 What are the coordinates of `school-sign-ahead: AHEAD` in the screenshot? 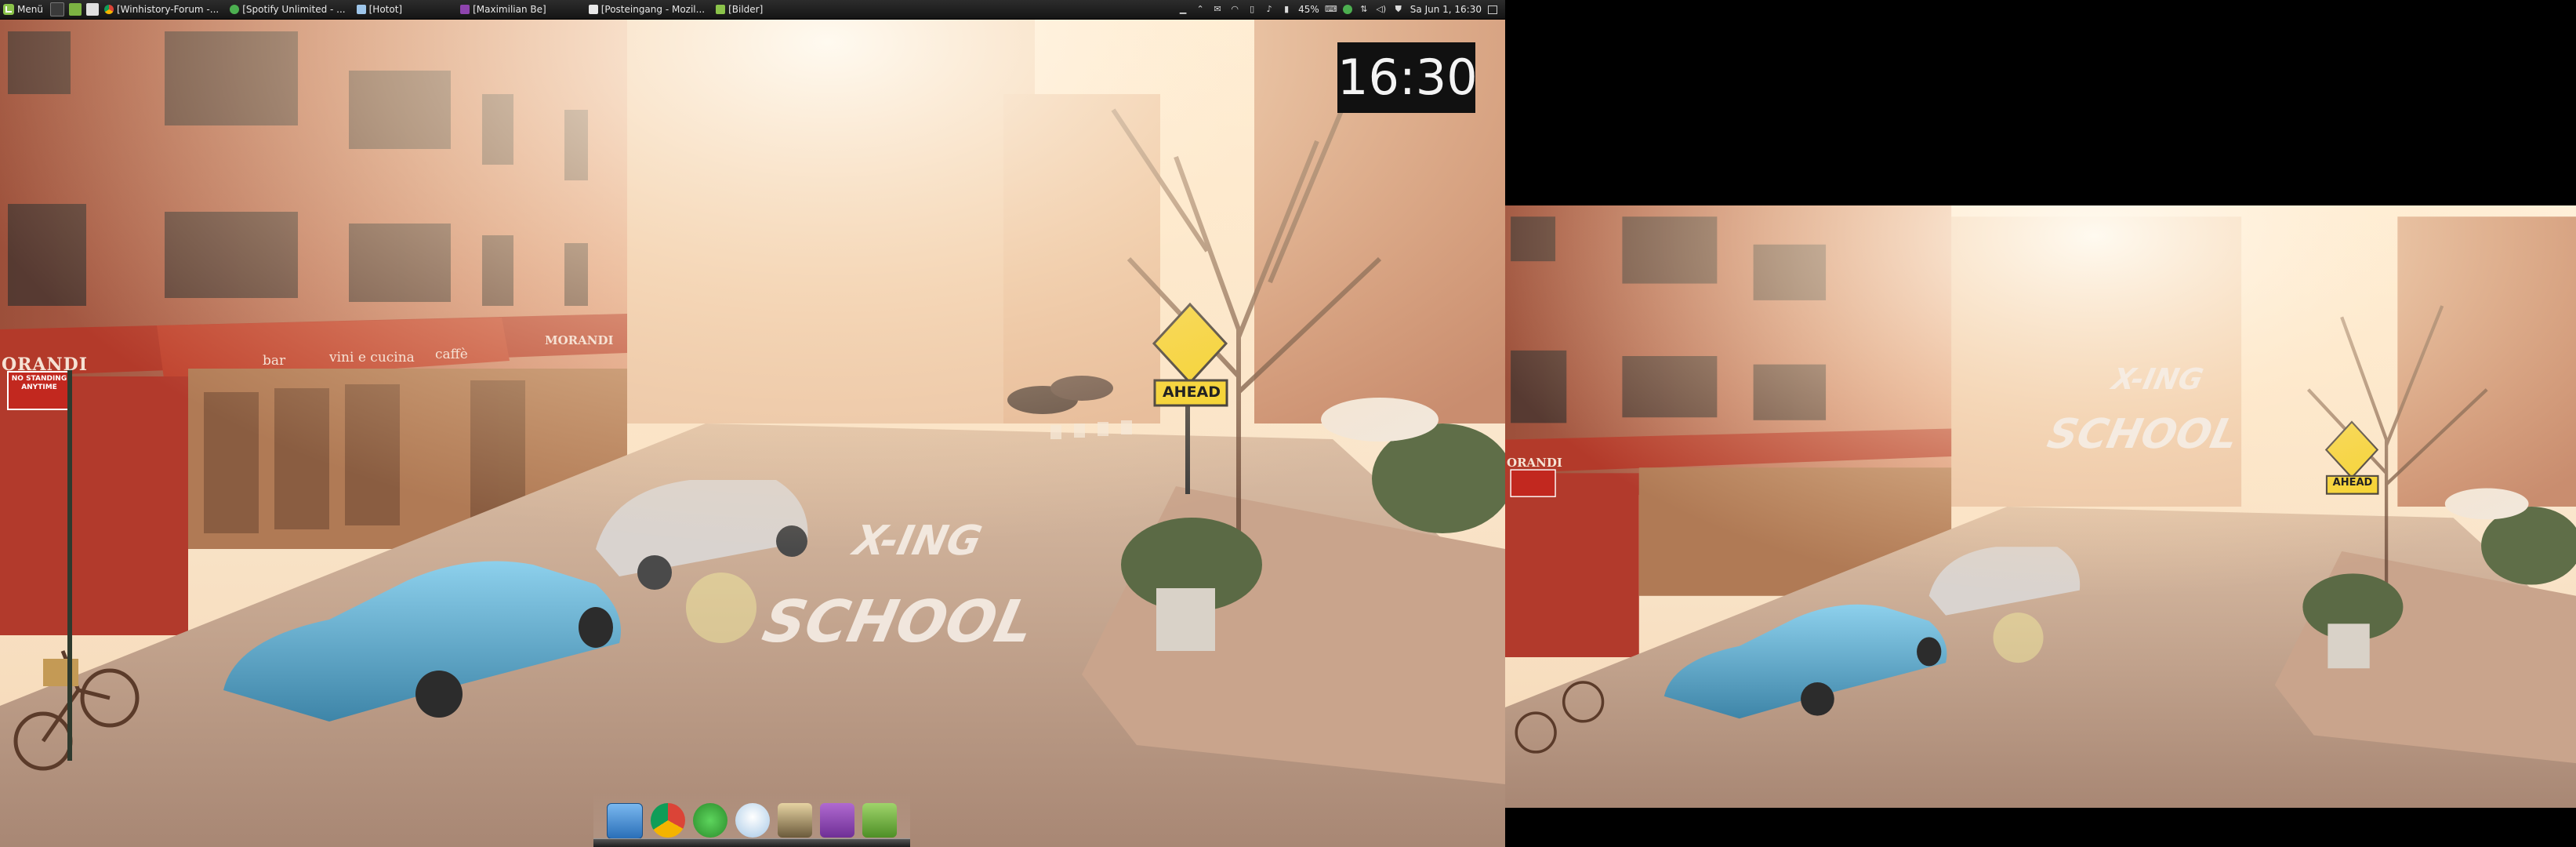 It's located at (1191, 392).